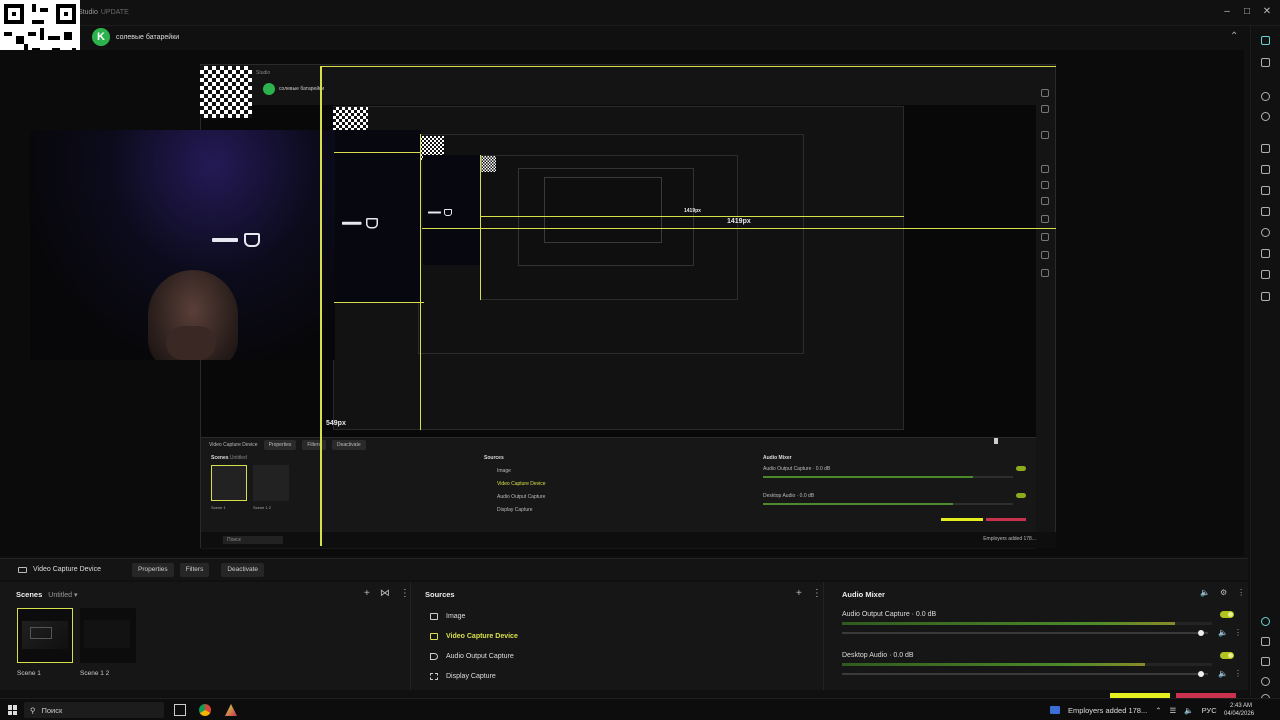  Describe the element at coordinates (95, 673) in the screenshot. I see `scene-label: Scene 1 2` at that location.